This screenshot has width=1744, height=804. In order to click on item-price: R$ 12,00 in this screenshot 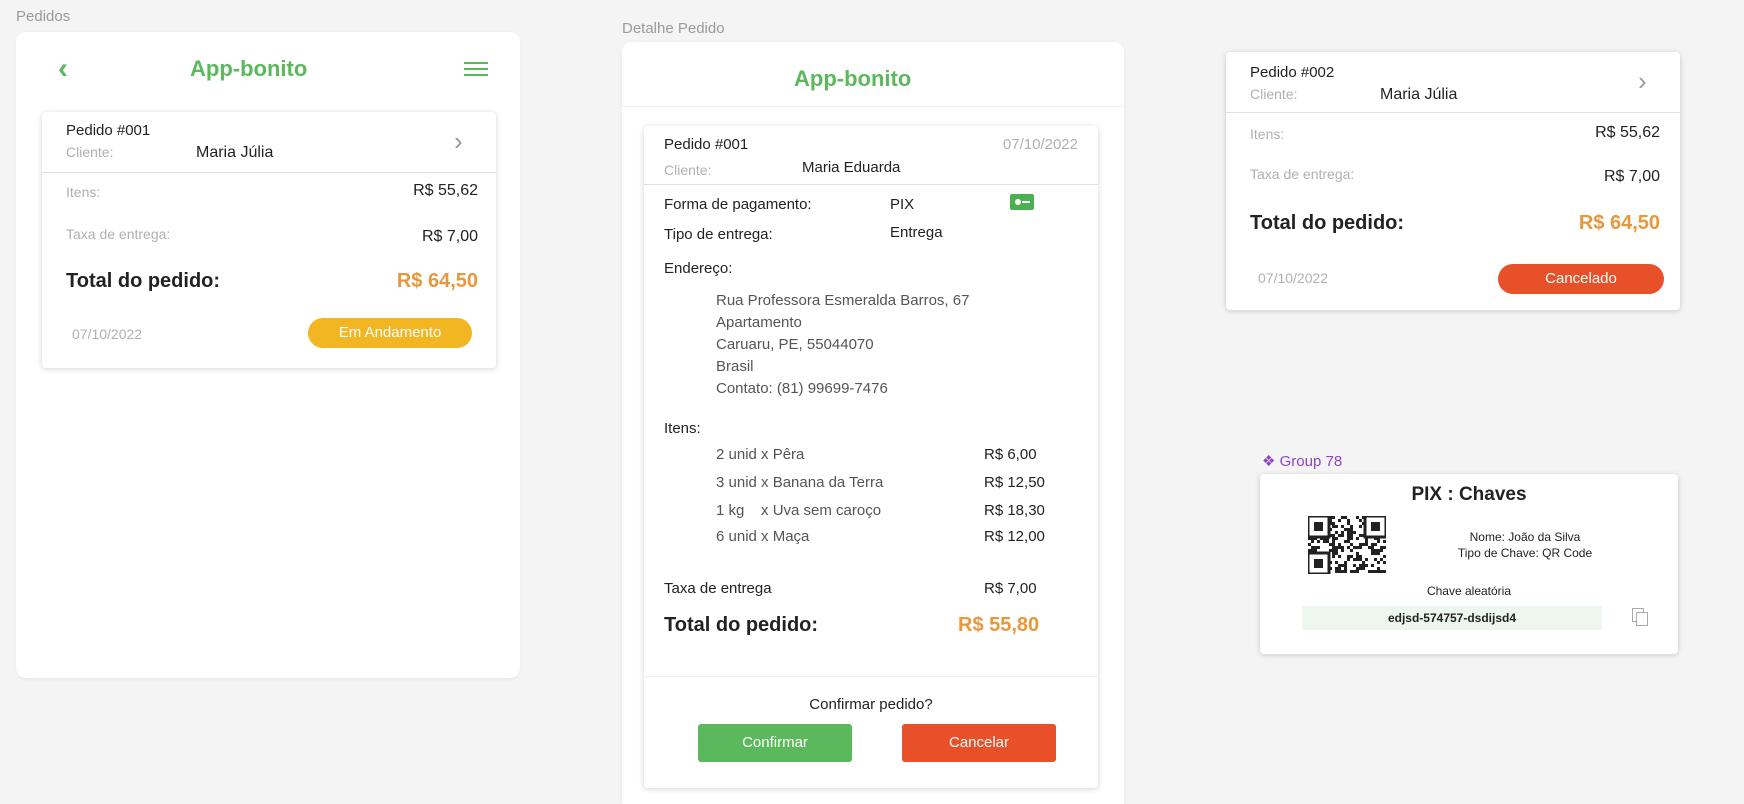, I will do `click(1014, 536)`.